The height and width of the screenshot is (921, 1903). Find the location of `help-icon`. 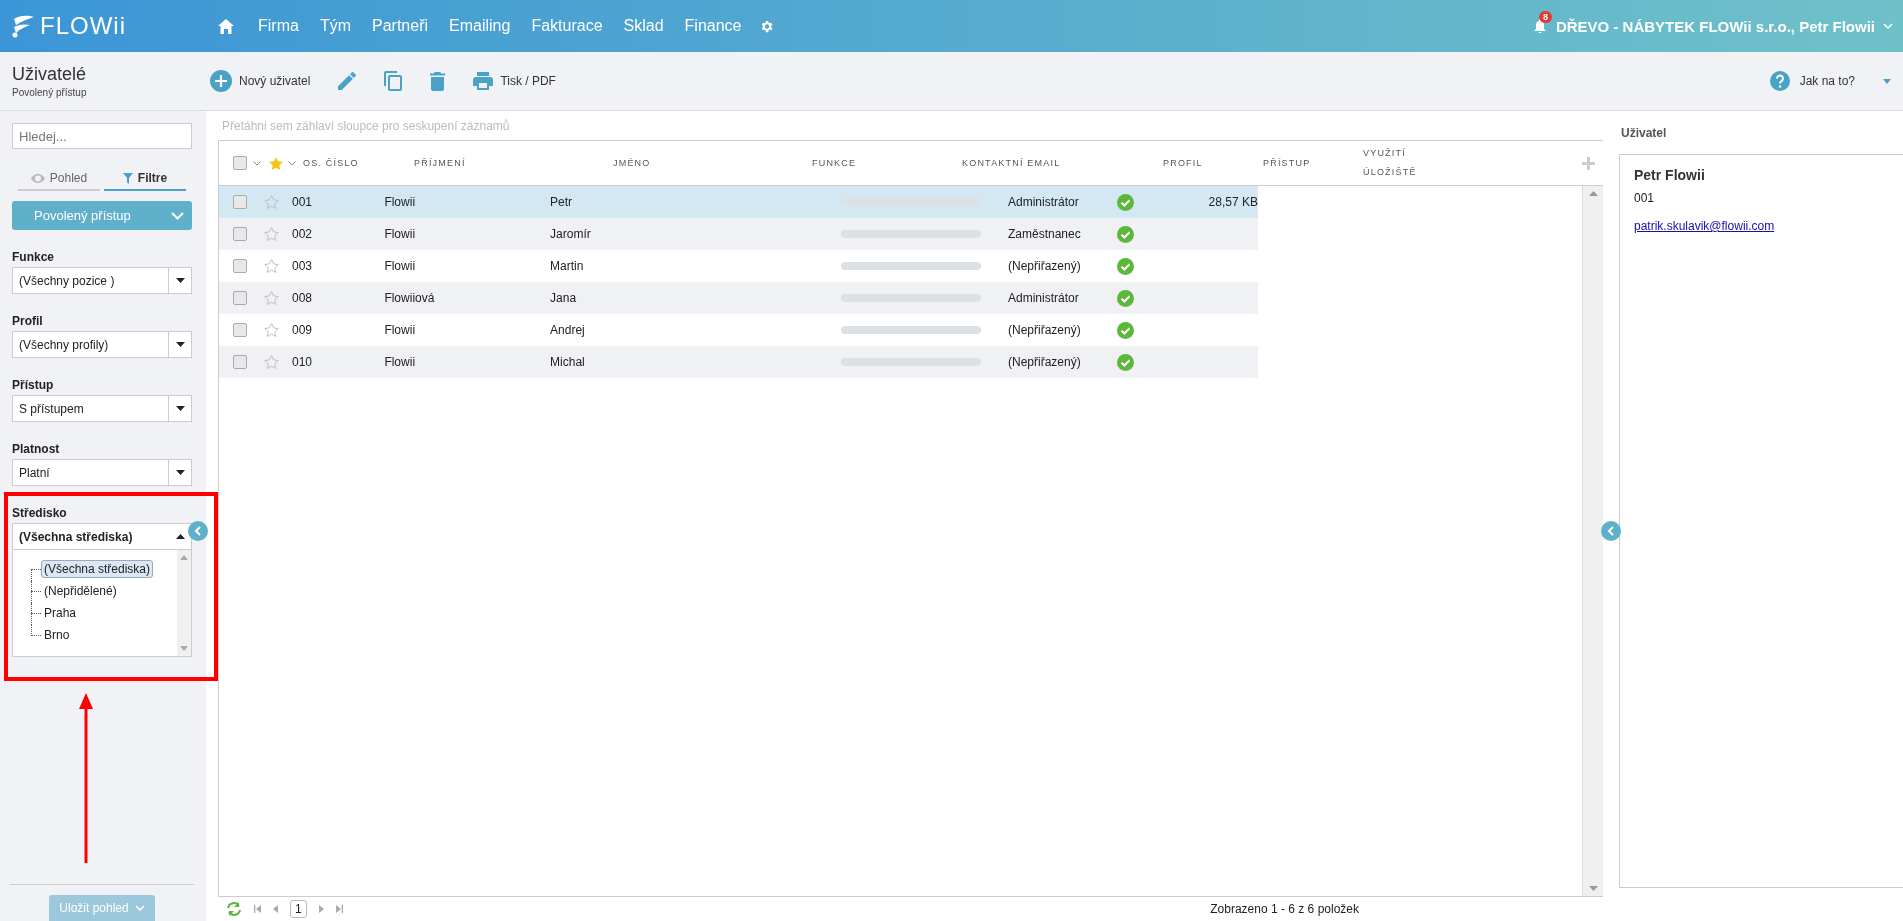

help-icon is located at coordinates (1779, 81).